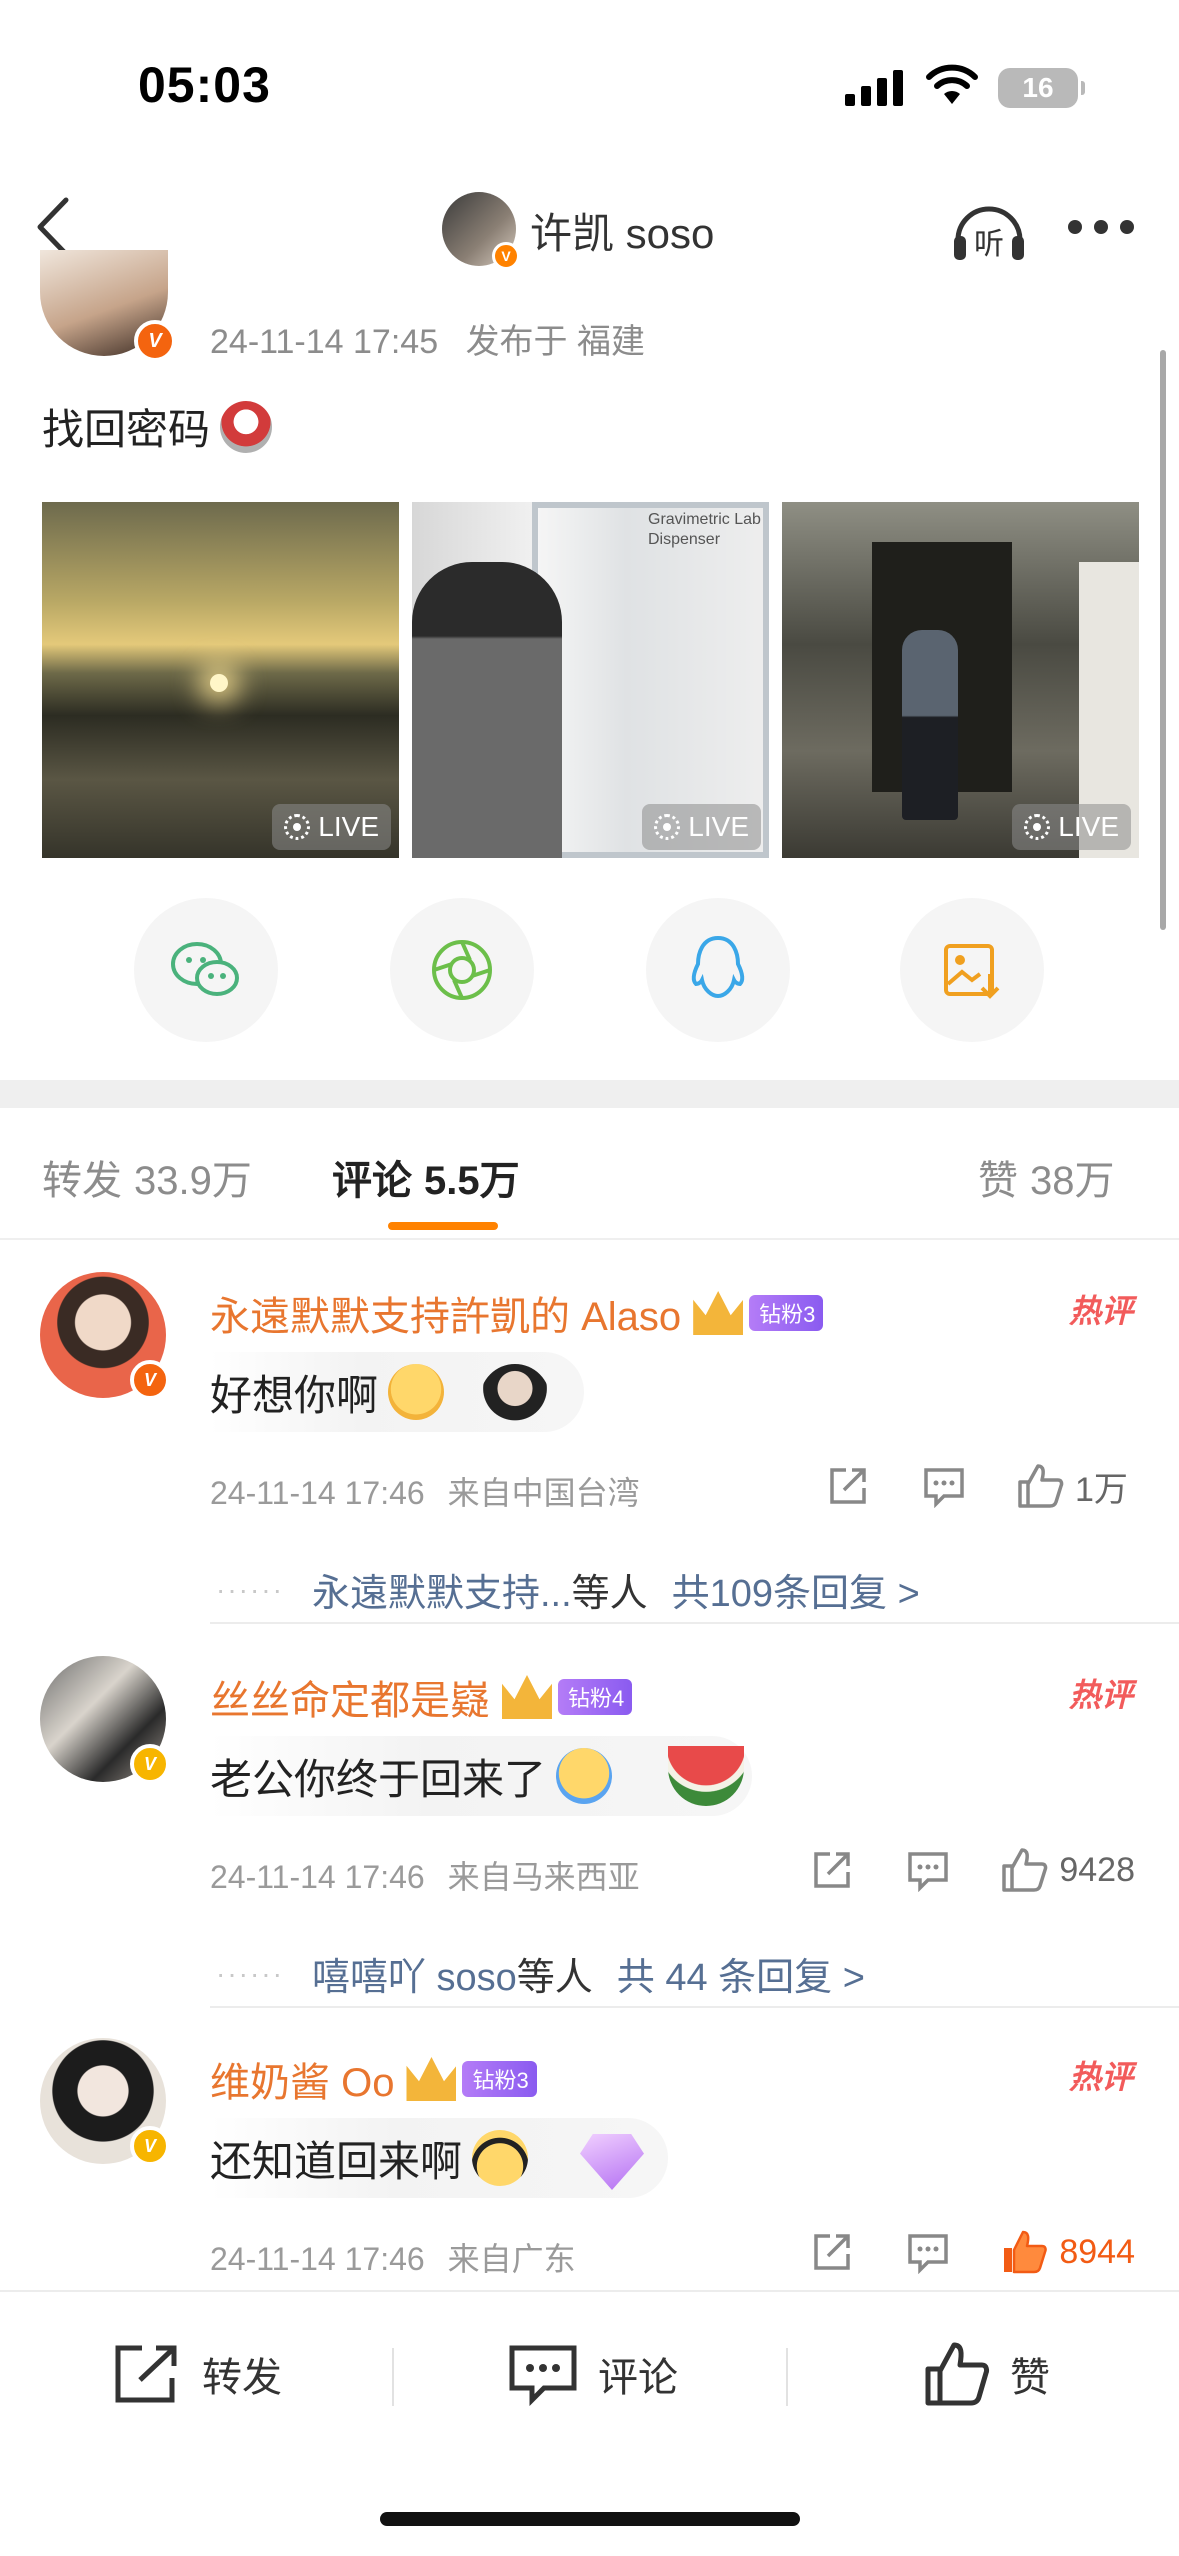 The width and height of the screenshot is (1179, 2556). I want to click on post-photo-1: LIVE, so click(220, 680).